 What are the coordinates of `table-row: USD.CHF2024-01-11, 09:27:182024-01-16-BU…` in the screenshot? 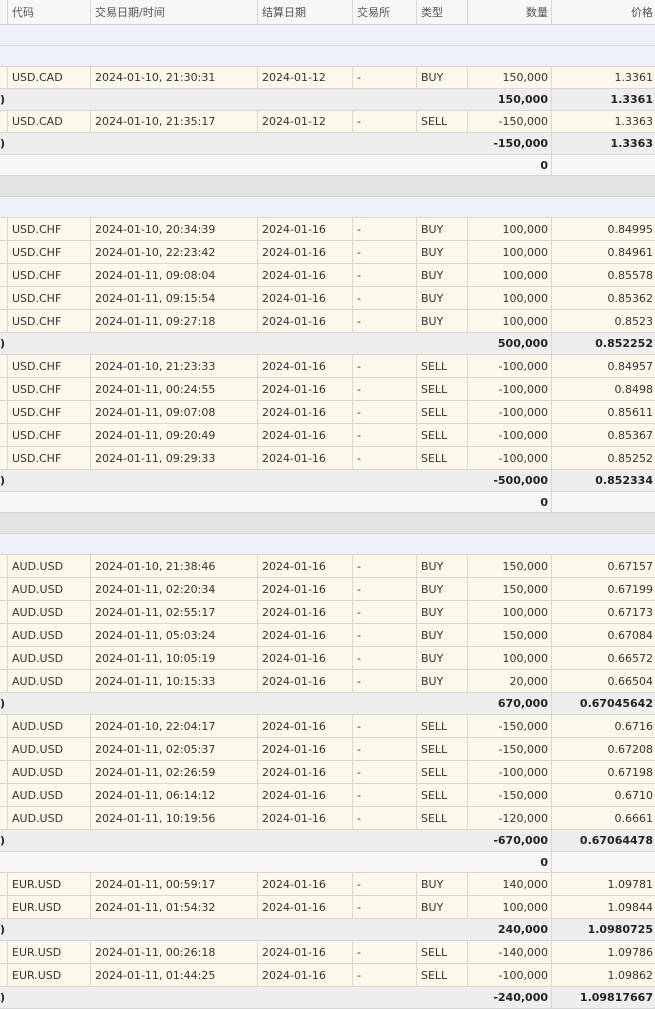 It's located at (327, 321).